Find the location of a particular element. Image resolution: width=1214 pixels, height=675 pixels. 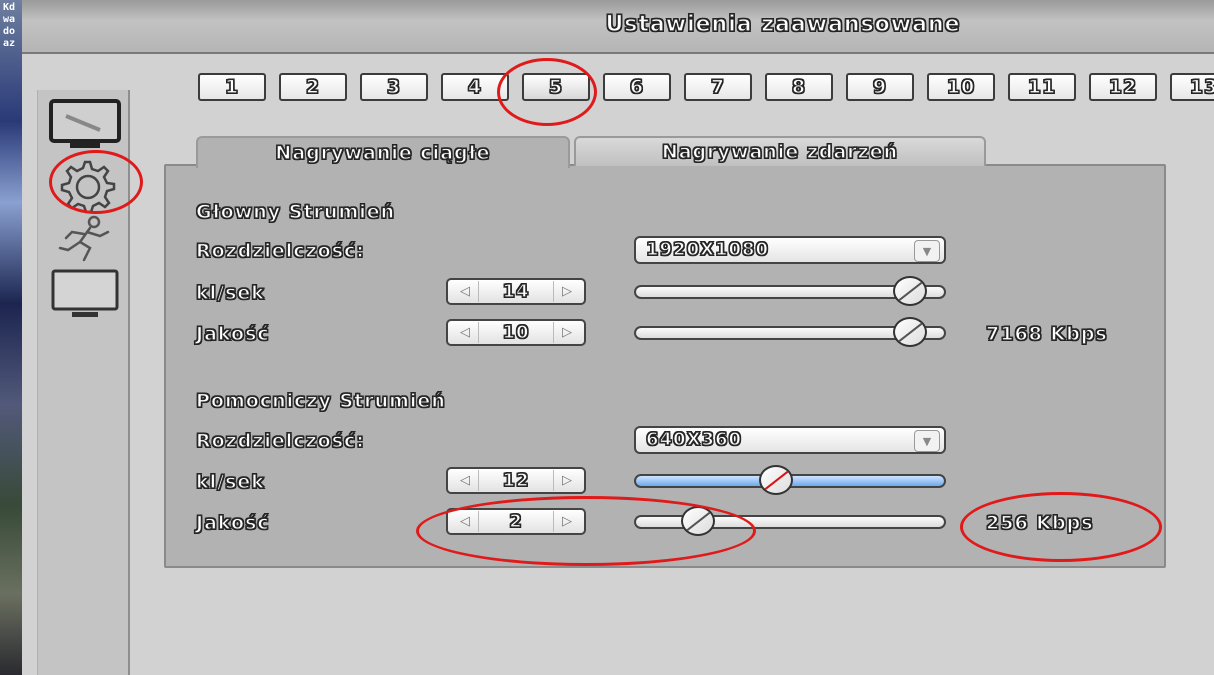

sub-fps-value: 12 is located at coordinates (516, 480).